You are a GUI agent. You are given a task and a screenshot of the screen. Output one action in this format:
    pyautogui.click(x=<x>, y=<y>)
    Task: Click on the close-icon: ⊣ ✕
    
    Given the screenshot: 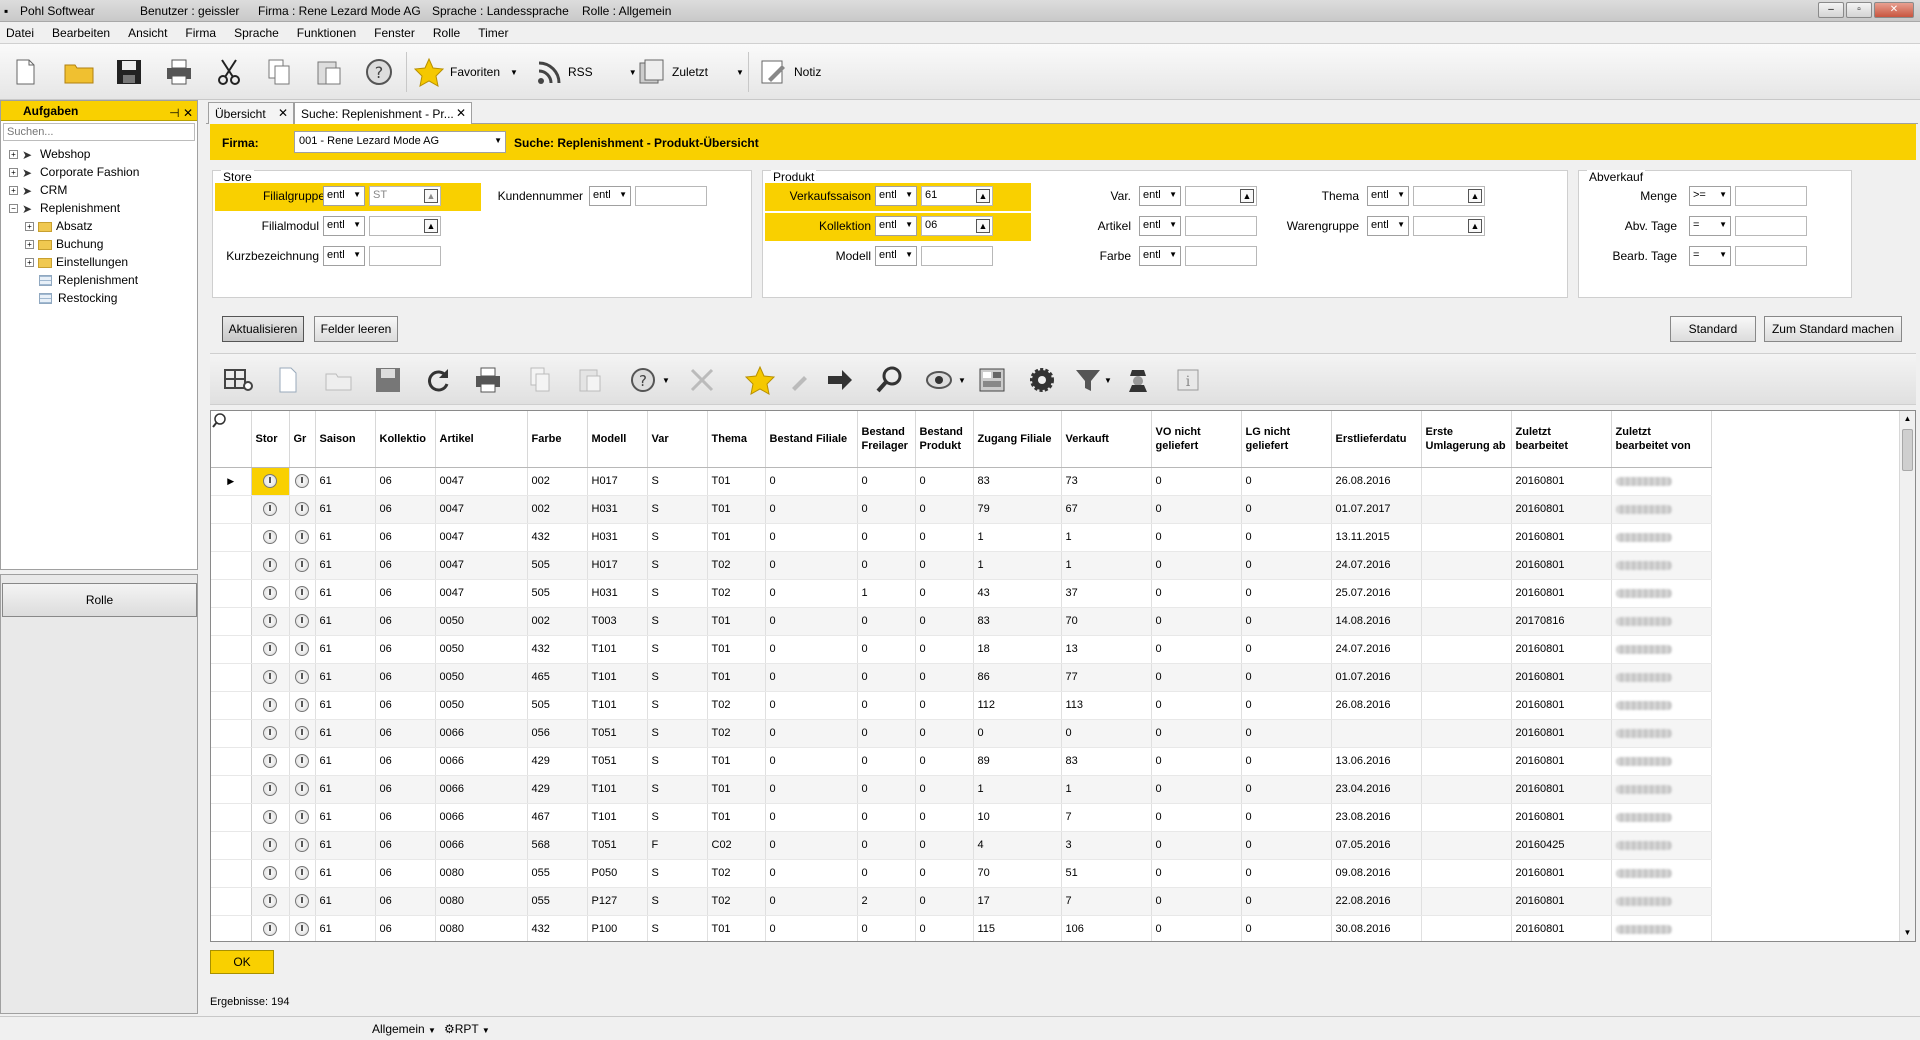 What is the action you would take?
    pyautogui.click(x=181, y=113)
    